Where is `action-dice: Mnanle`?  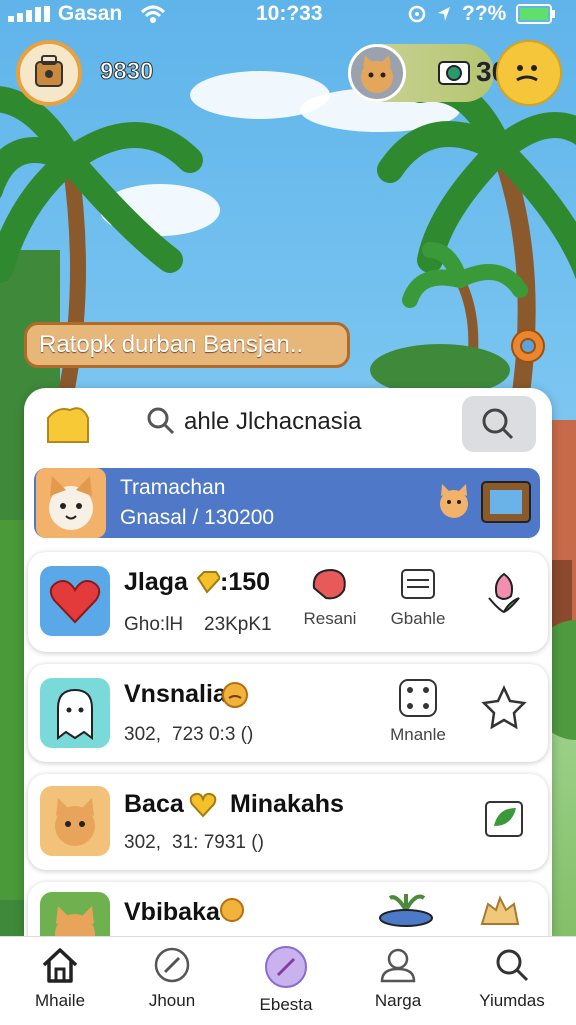 action-dice: Mnanle is located at coordinates (418, 710).